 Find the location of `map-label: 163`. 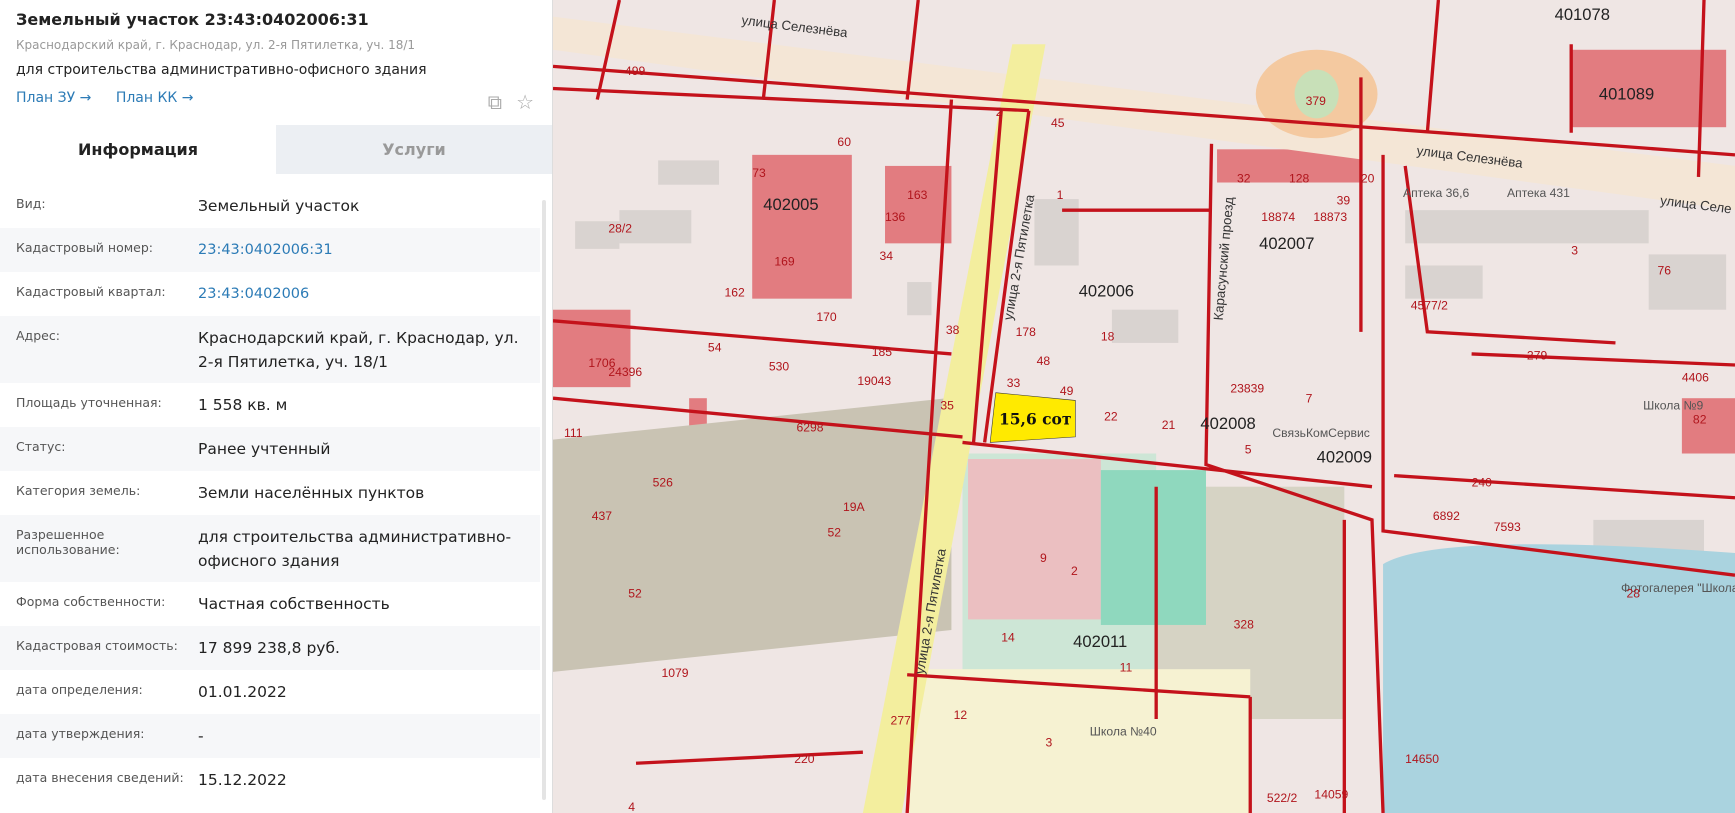

map-label: 163 is located at coordinates (917, 195).